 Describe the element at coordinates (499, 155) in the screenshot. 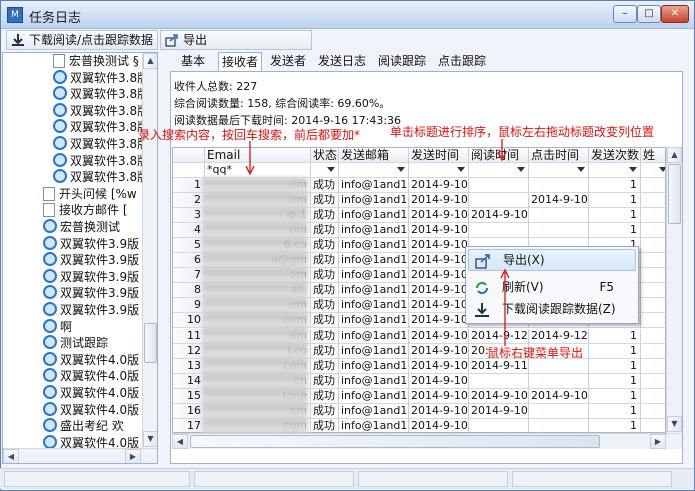

I see `column-header: 阅读时间` at that location.